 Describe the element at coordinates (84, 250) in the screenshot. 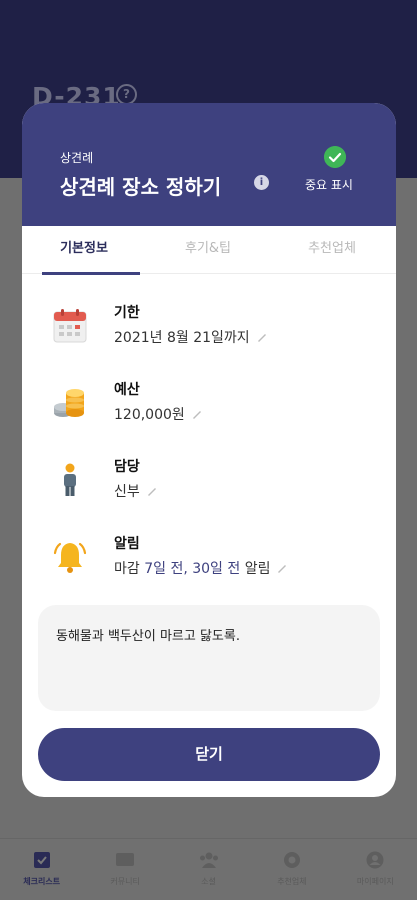

I see `tab-basic-info: 기본정보` at that location.